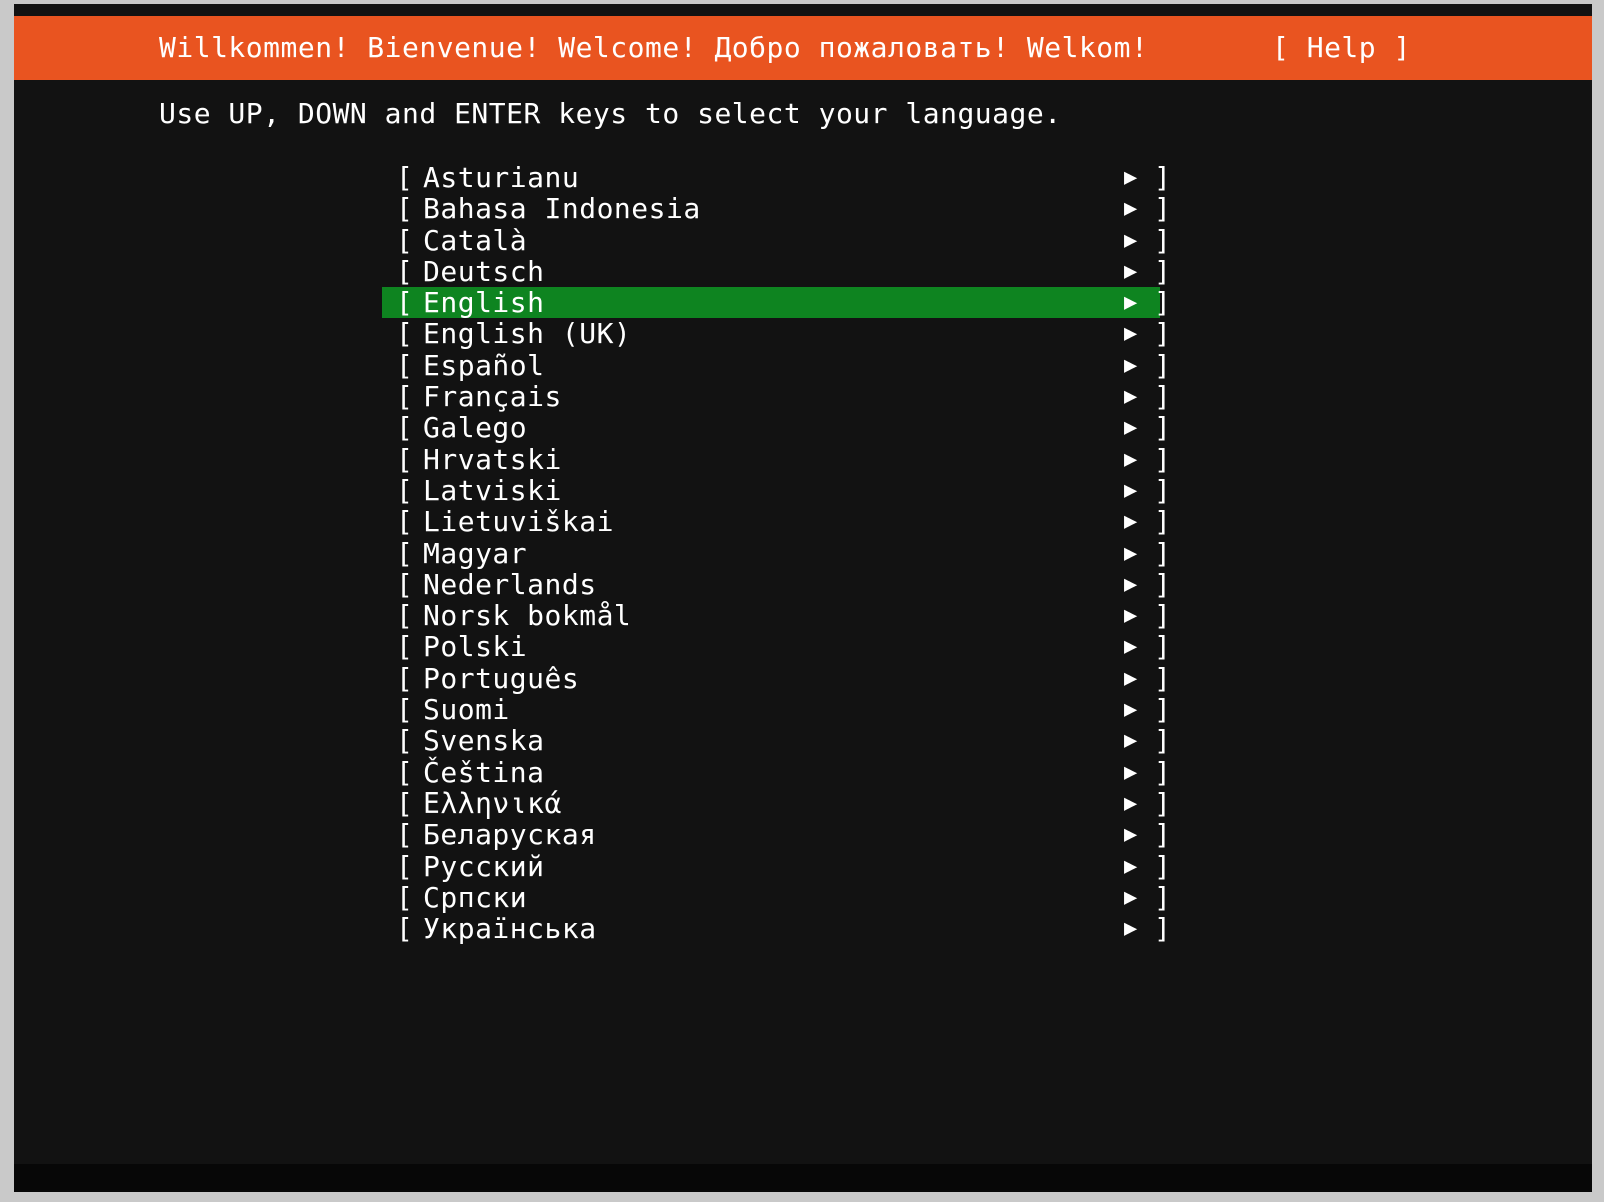  What do you see at coordinates (510, 835) in the screenshot?
I see `language-label: Беларуская` at bounding box center [510, 835].